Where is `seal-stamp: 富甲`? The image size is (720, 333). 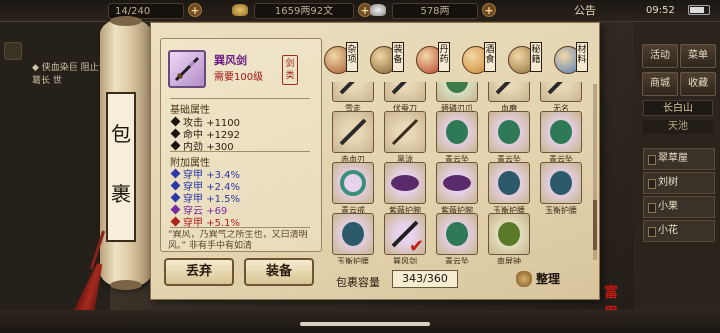
seal-stamp: 富甲 is located at coordinates (611, 303).